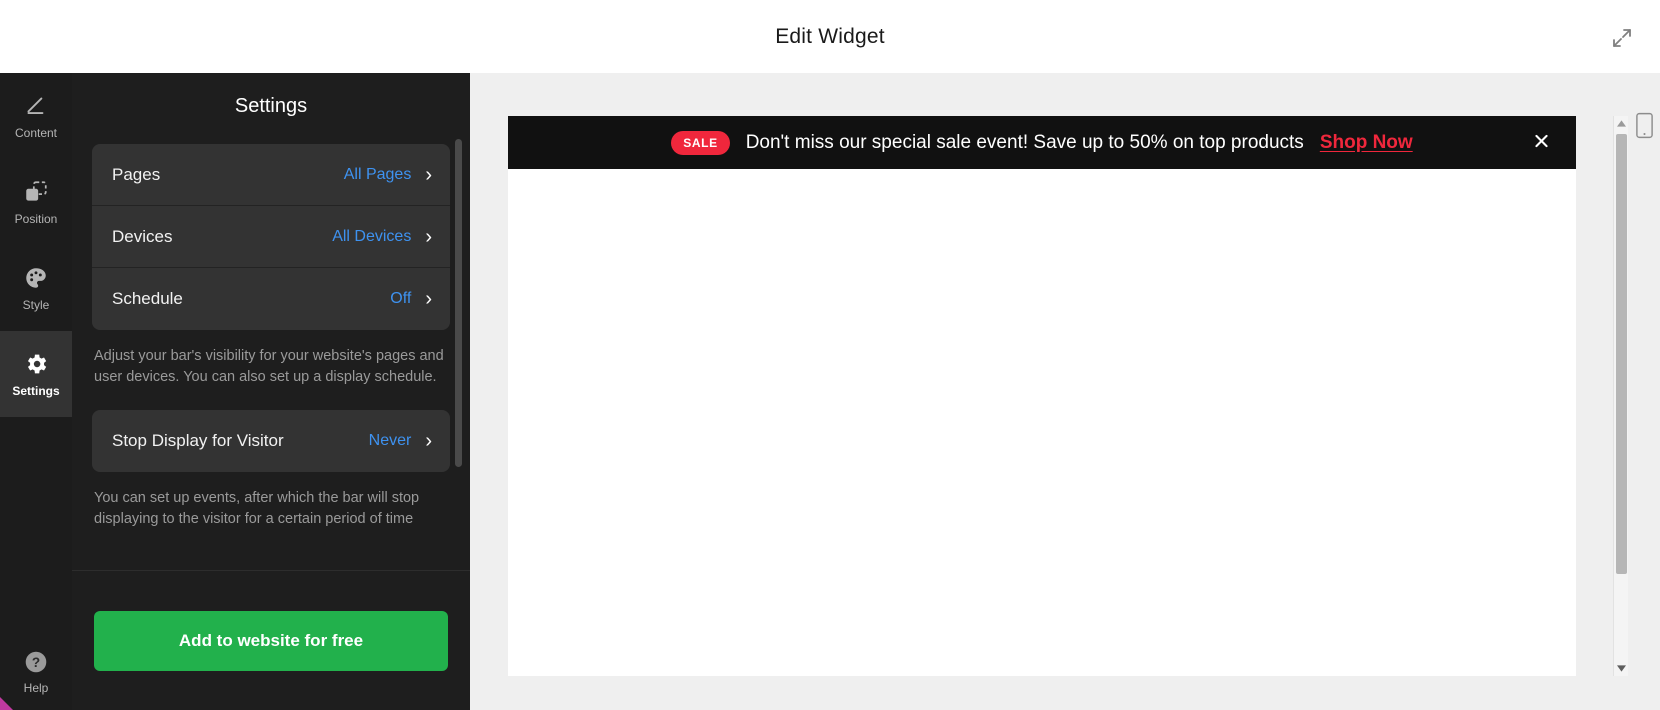 Image resolution: width=1660 pixels, height=710 pixels. I want to click on rail-item-settings: Settings, so click(36, 374).